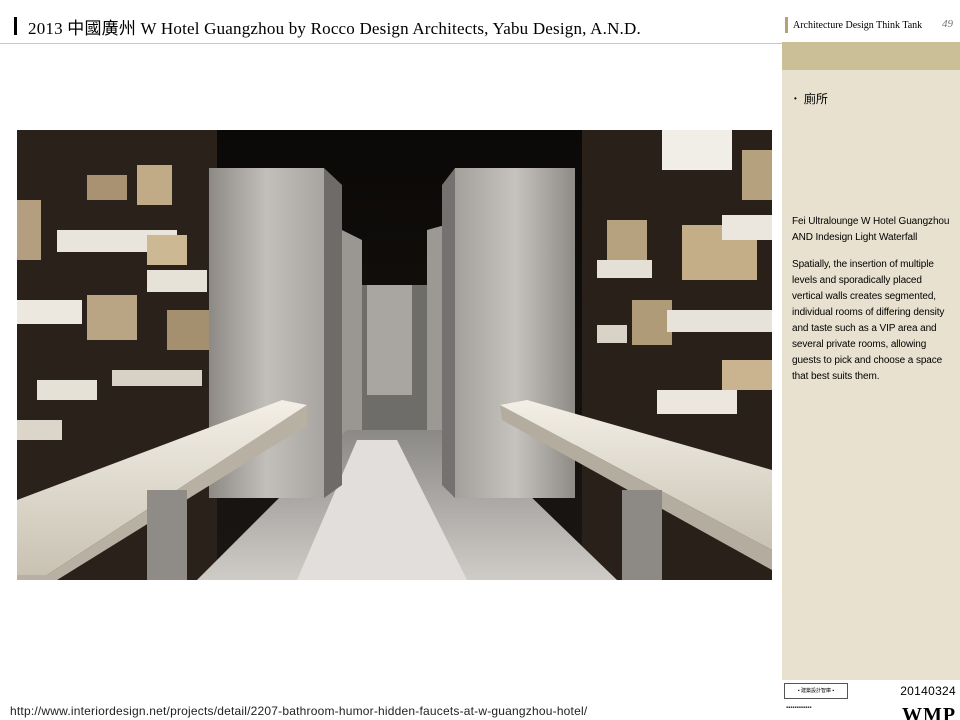 The width and height of the screenshot is (960, 720). Describe the element at coordinates (858, 25) in the screenshot. I see `brand-label: Architecture Design Think Tank` at that location.